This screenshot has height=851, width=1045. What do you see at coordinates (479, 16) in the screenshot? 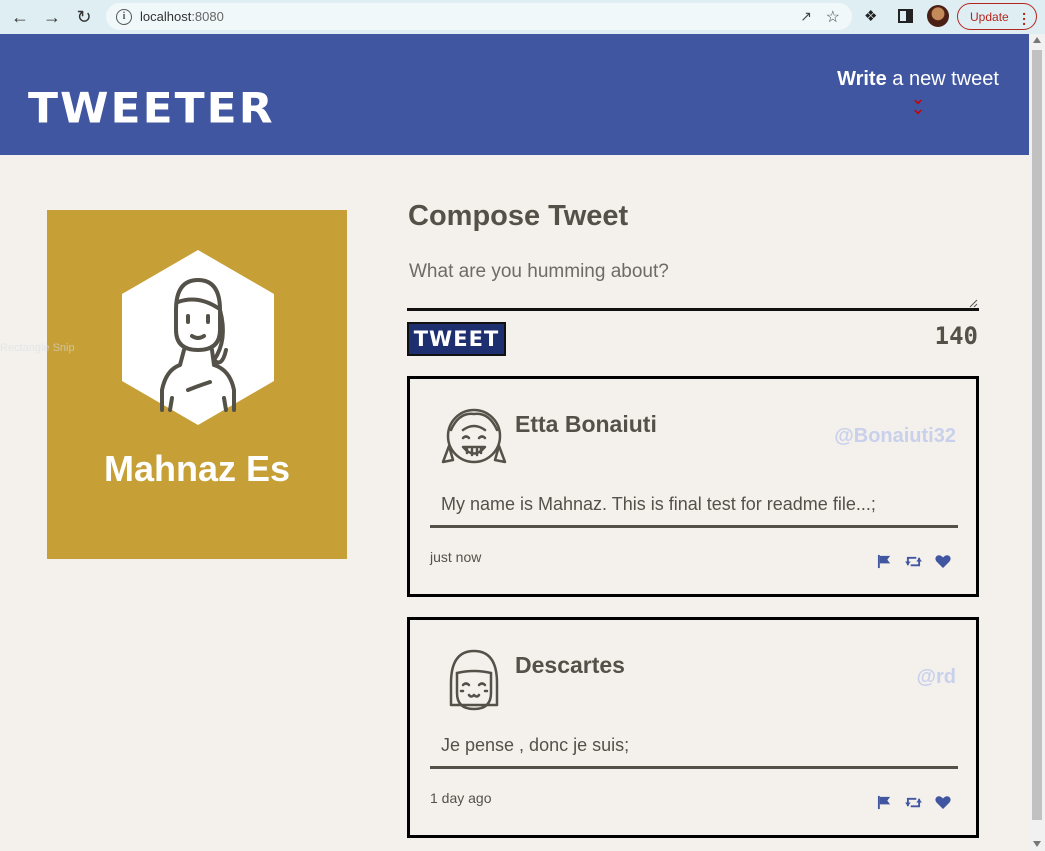
I see `address-bar: i localhost:8080 ↗ ☆` at bounding box center [479, 16].